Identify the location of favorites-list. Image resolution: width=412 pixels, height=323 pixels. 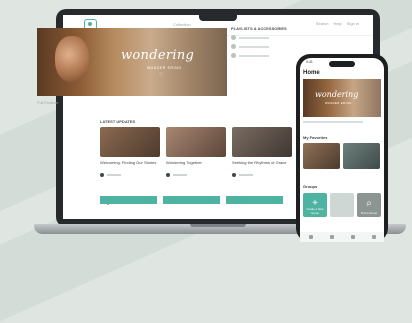
(341, 156).